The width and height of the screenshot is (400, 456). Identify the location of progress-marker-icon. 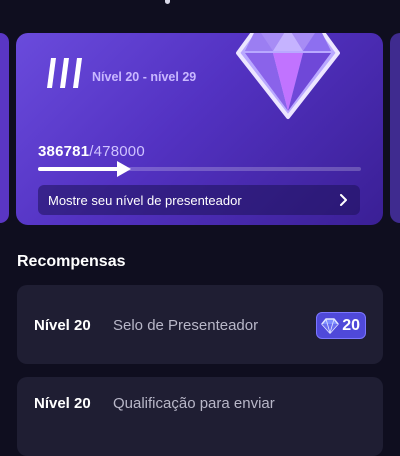
(123, 169).